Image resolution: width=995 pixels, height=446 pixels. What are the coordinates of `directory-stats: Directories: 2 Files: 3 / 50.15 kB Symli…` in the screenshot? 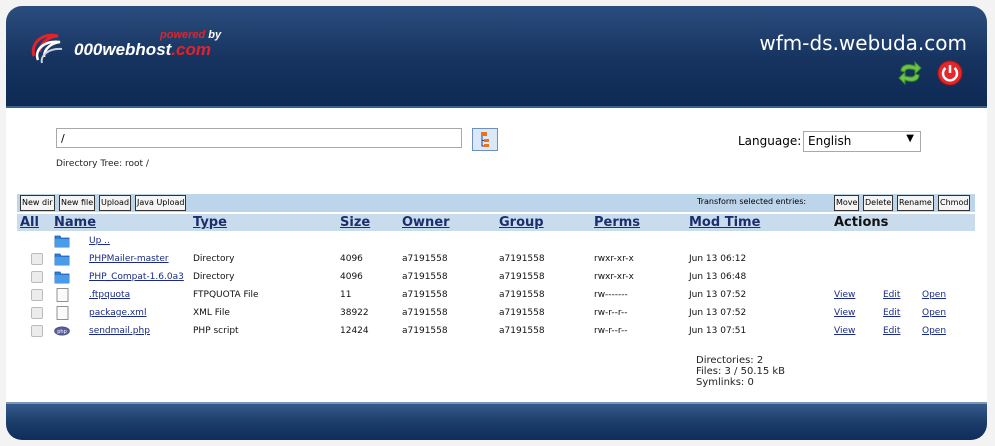 It's located at (740, 371).